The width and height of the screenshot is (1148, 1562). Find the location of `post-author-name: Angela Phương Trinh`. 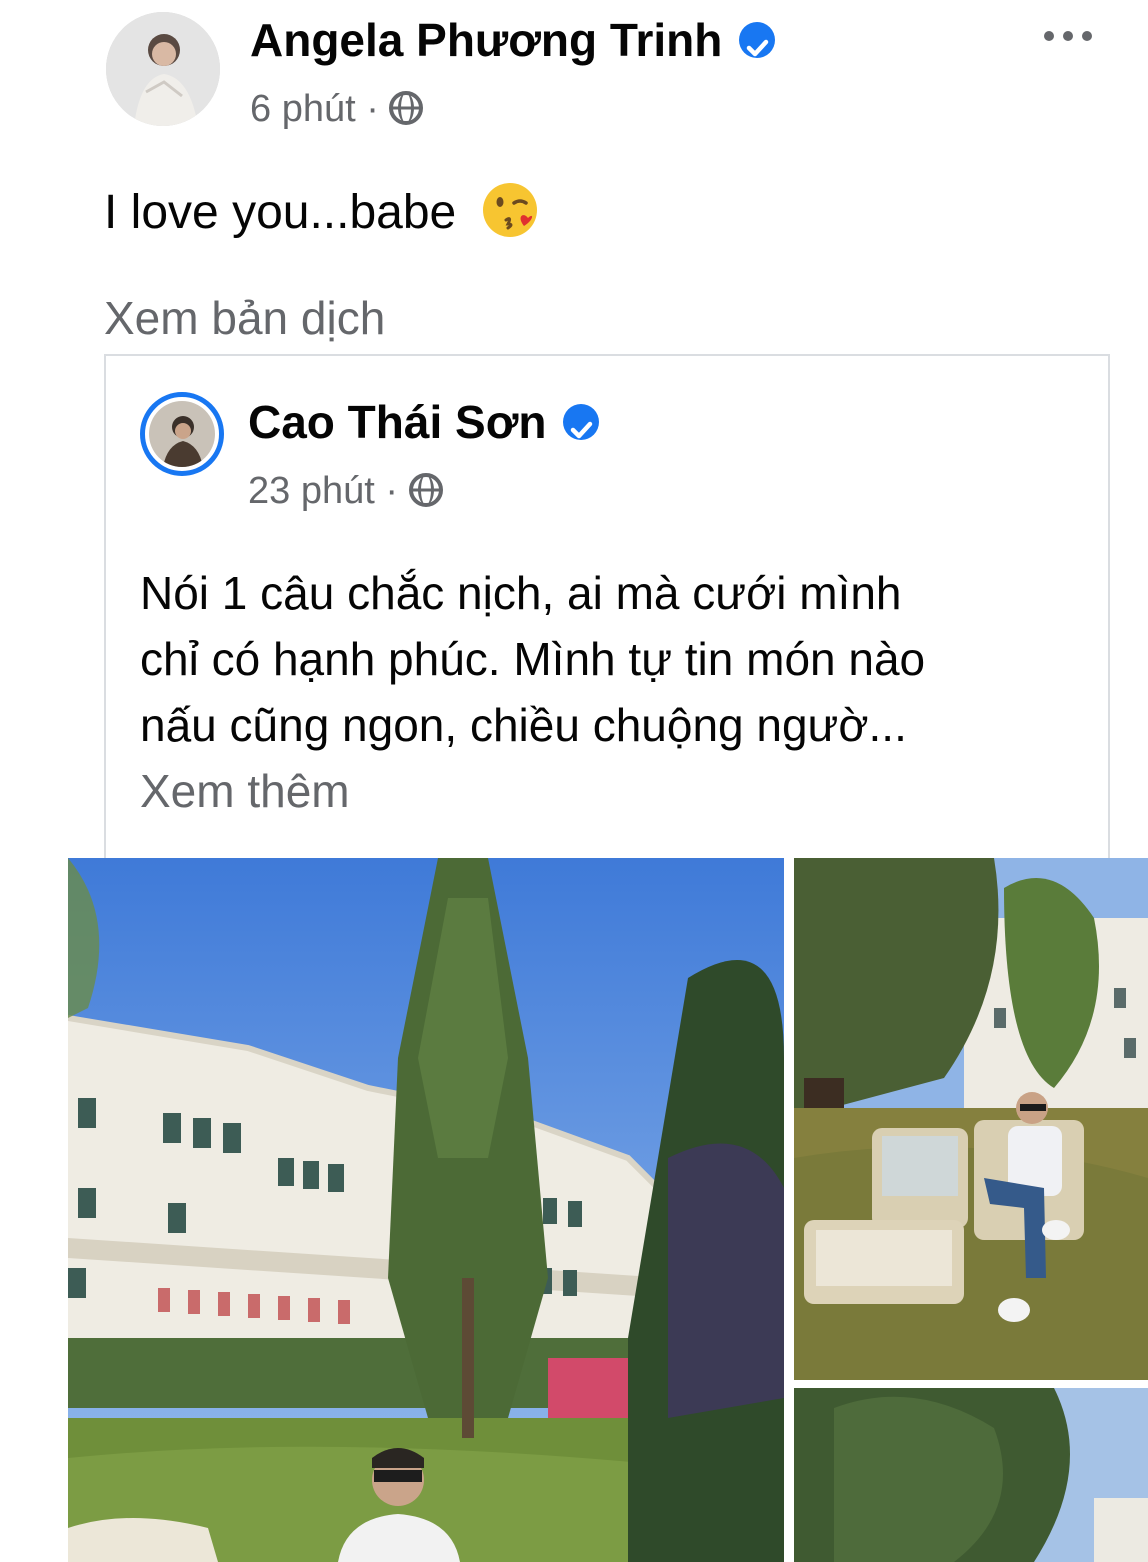

post-author-name: Angela Phương Trinh is located at coordinates (513, 40).